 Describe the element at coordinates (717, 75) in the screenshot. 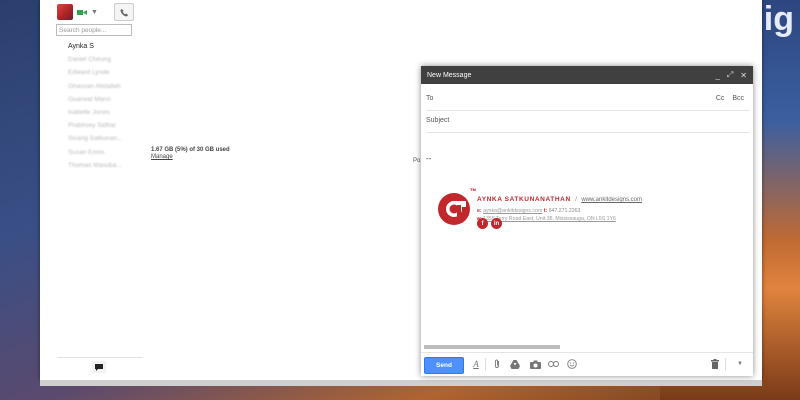

I see `minimize-icon: _` at that location.